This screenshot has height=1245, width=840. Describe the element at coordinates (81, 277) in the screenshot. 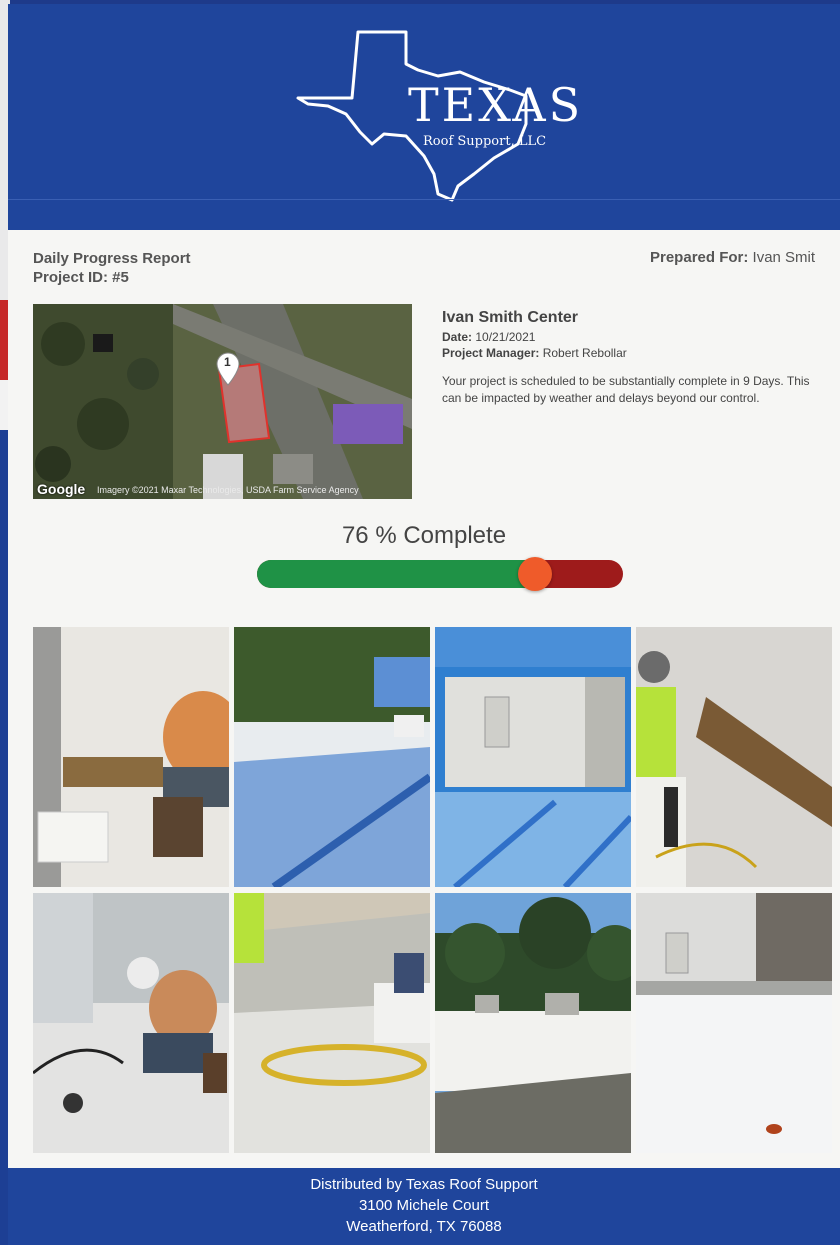

I see `project-id: Project ID: #5` at that location.